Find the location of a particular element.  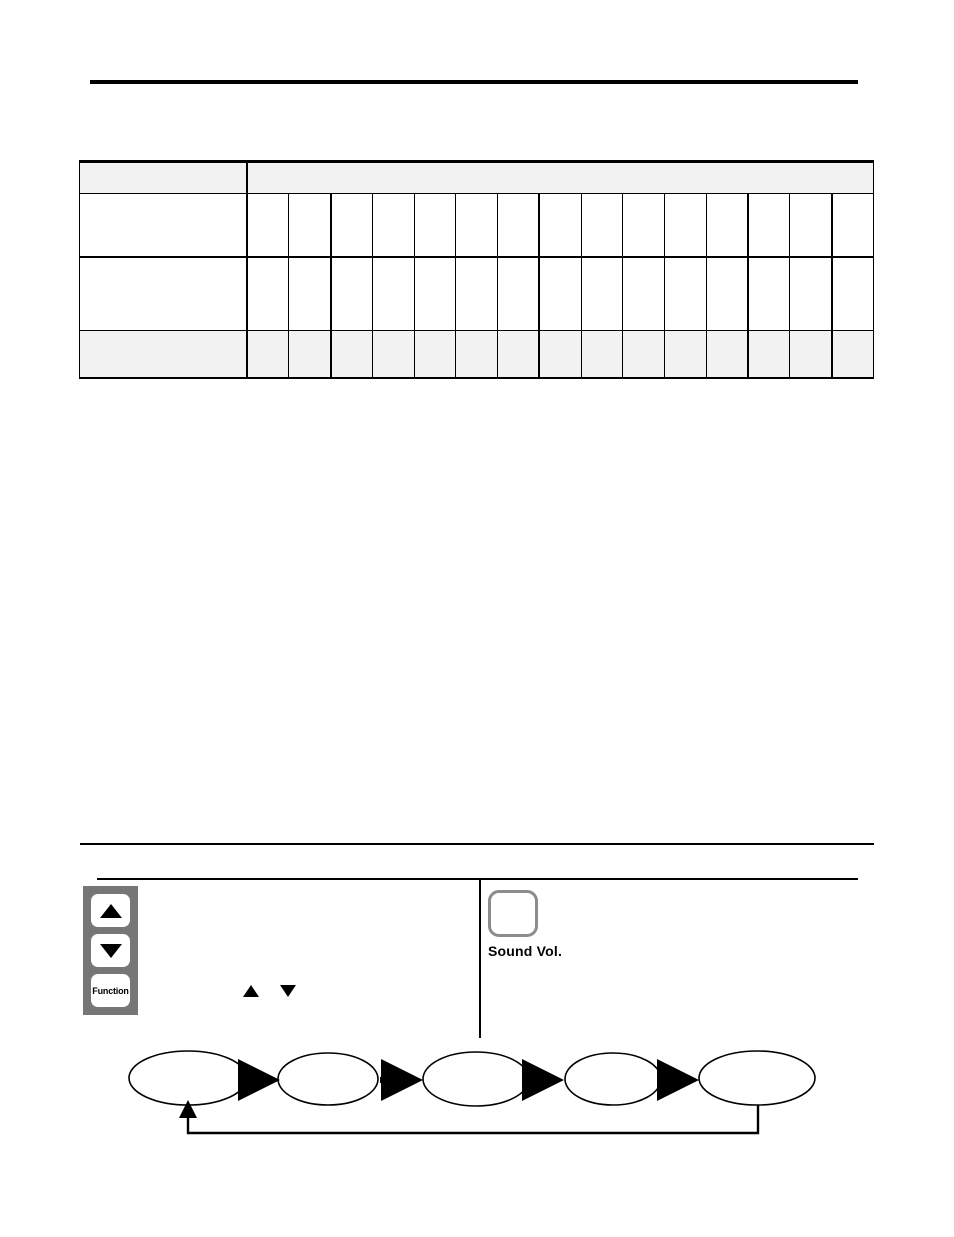

control-panel: Function is located at coordinates (110, 950).